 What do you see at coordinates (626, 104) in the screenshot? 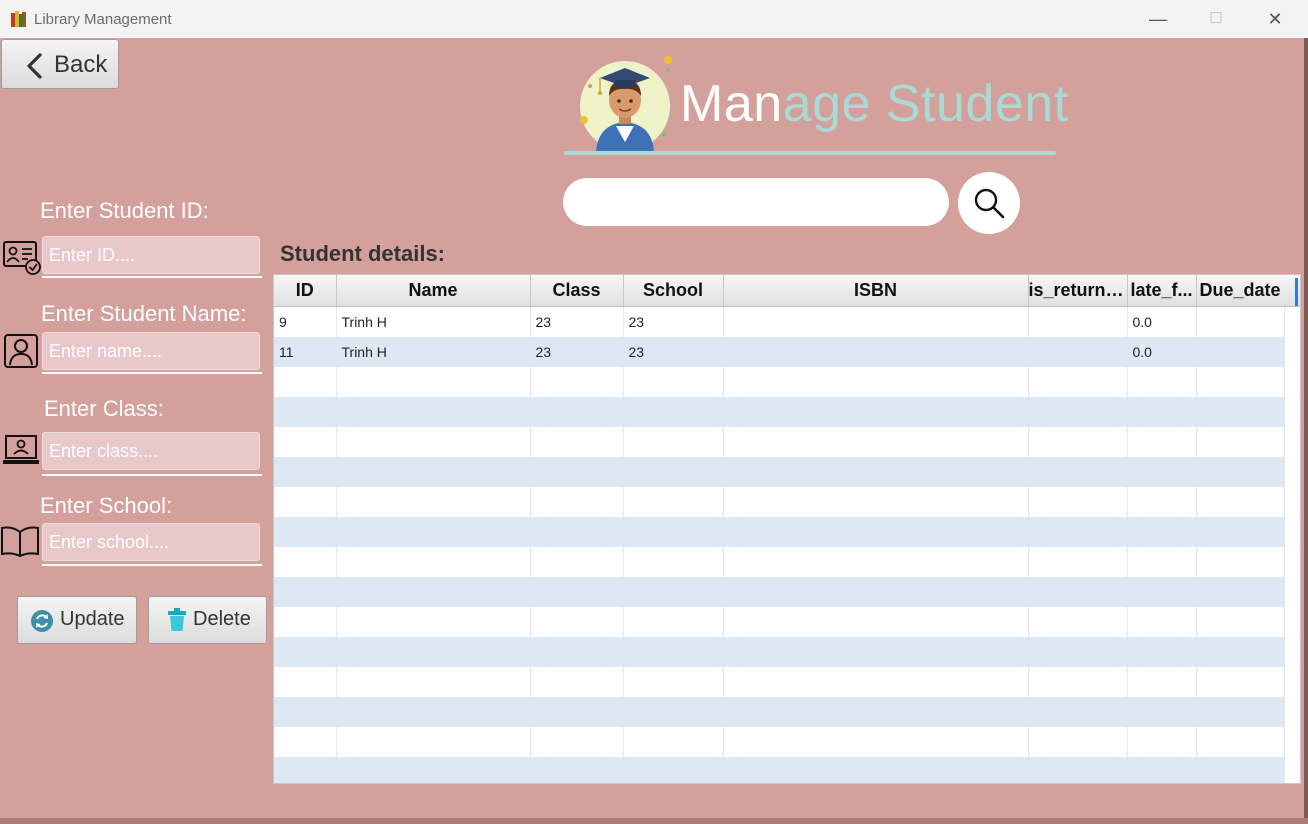
I see `student-graduate-icon` at bounding box center [626, 104].